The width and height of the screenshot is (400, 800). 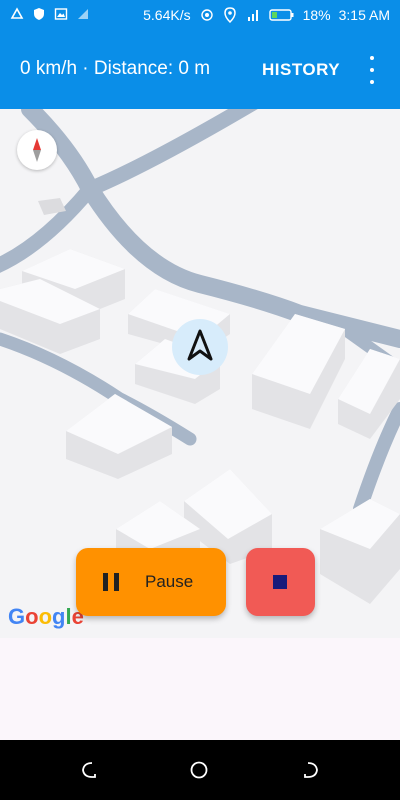 I want to click on home-icon, so click(x=199, y=770).